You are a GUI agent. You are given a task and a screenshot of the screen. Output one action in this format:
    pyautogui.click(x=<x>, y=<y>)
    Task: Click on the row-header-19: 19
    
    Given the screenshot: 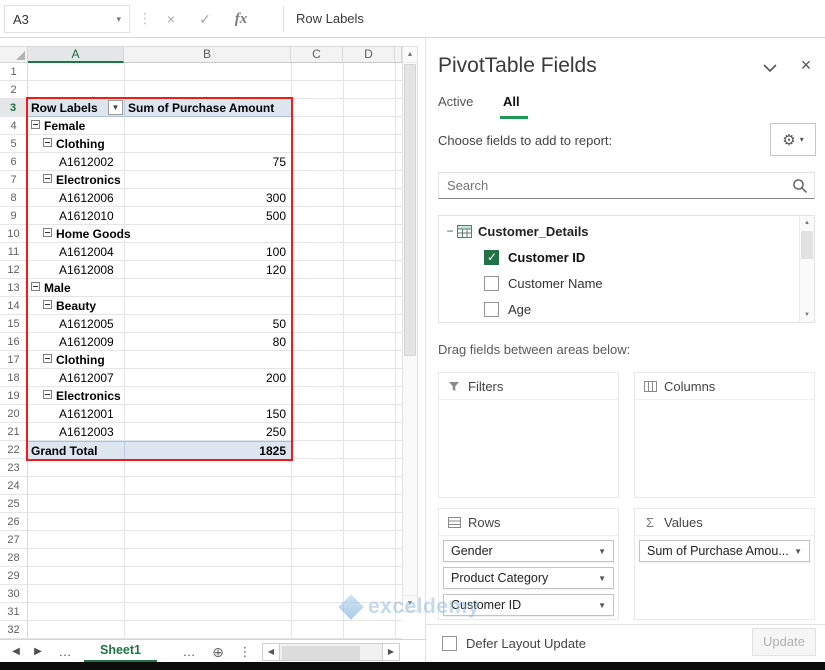 What is the action you would take?
    pyautogui.click(x=14, y=396)
    